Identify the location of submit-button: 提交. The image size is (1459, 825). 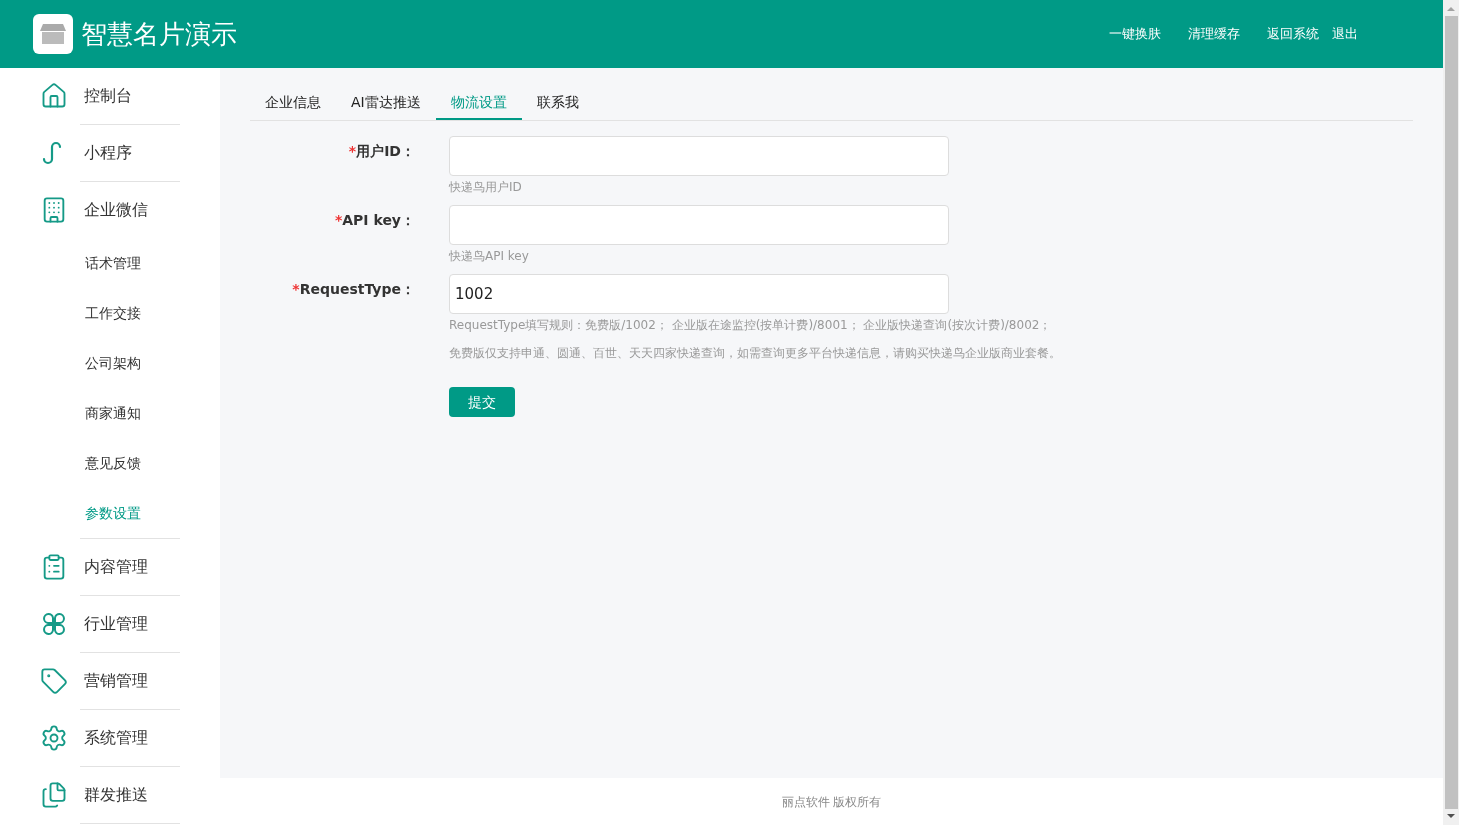
(482, 402).